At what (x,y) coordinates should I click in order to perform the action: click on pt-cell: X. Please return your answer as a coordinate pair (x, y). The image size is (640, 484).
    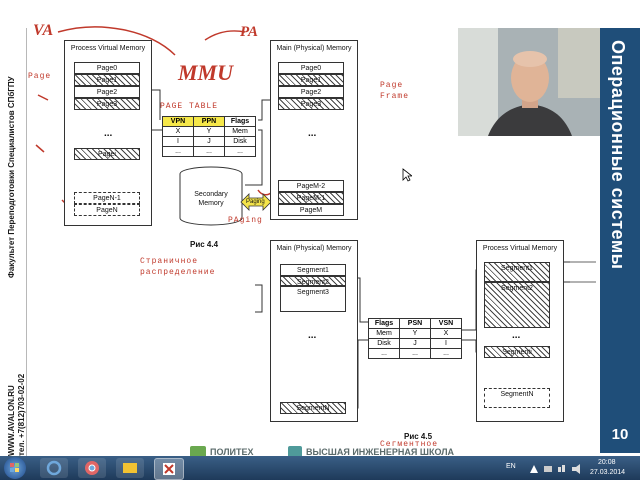
    Looking at the image, I should click on (178, 131).